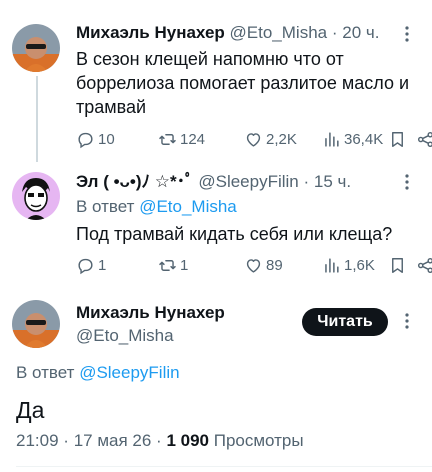 The height and width of the screenshot is (472, 432). What do you see at coordinates (332, 181) in the screenshot?
I see `tweet-time: 15 ч.` at bounding box center [332, 181].